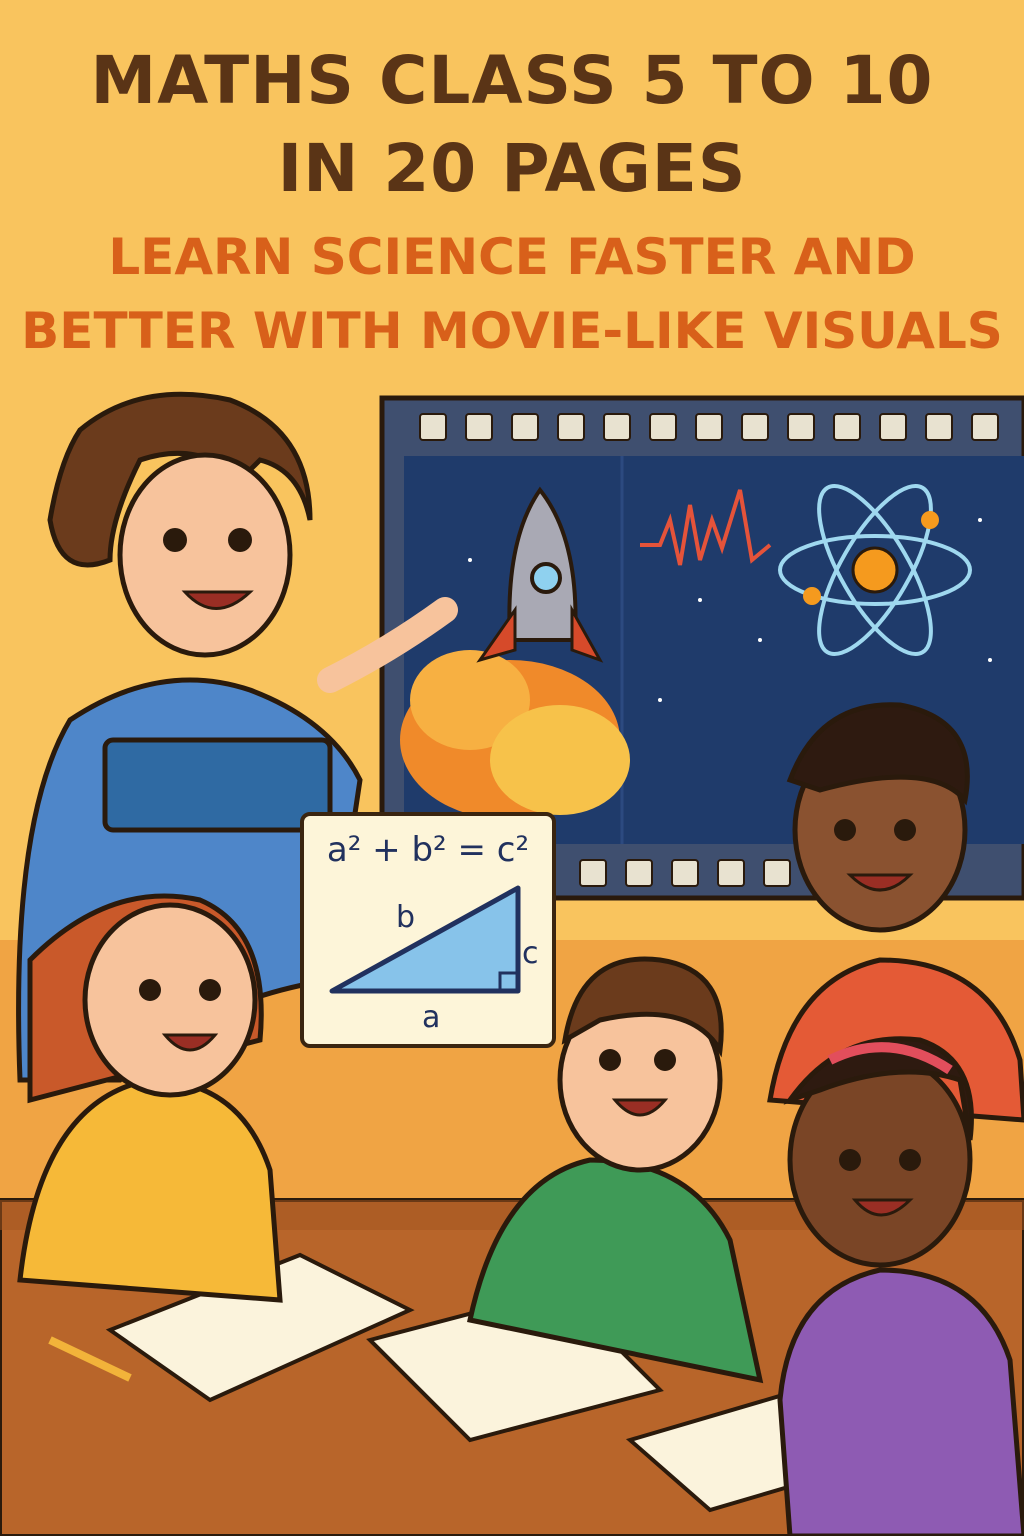 This screenshot has width=1024, height=1536. What do you see at coordinates (512, 168) in the screenshot?
I see `cover-title-line2: IN 20 PAGES` at bounding box center [512, 168].